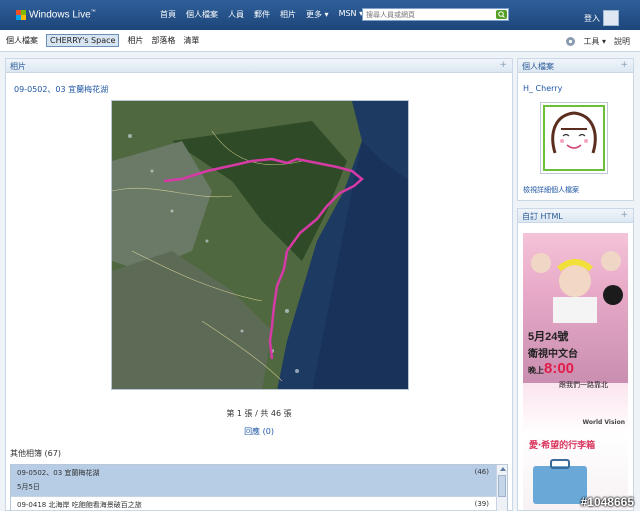  I want to click on album-row: 09-0502、03 宜蘭梅花湖 (46) 5月5日, so click(259, 481).